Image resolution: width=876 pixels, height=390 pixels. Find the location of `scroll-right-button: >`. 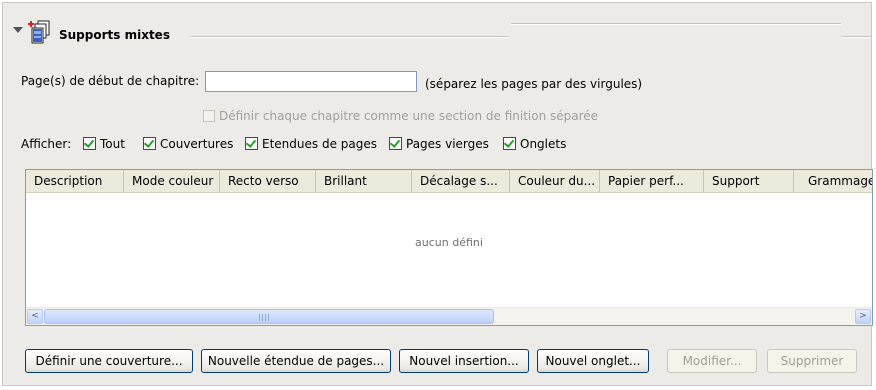

scroll-right-button: > is located at coordinates (863, 316).